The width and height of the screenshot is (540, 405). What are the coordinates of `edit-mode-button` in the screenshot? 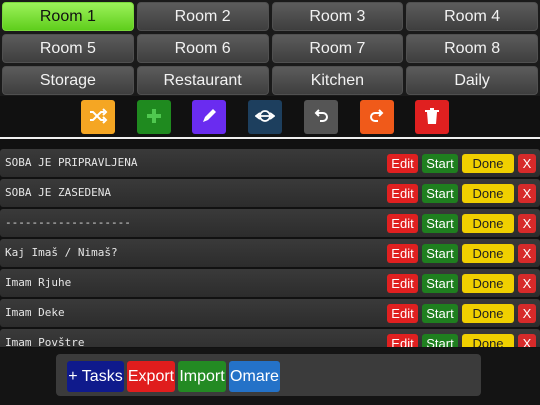 It's located at (209, 117).